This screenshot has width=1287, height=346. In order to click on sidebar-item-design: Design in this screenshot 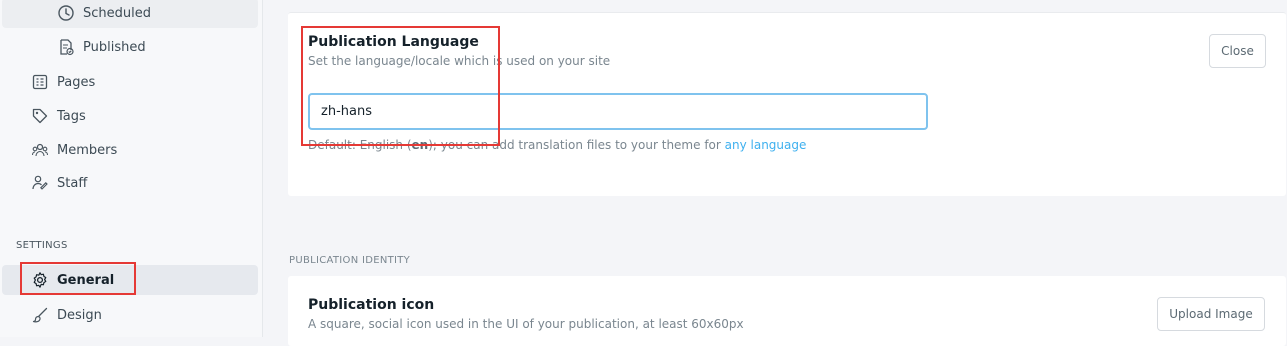, I will do `click(130, 315)`.